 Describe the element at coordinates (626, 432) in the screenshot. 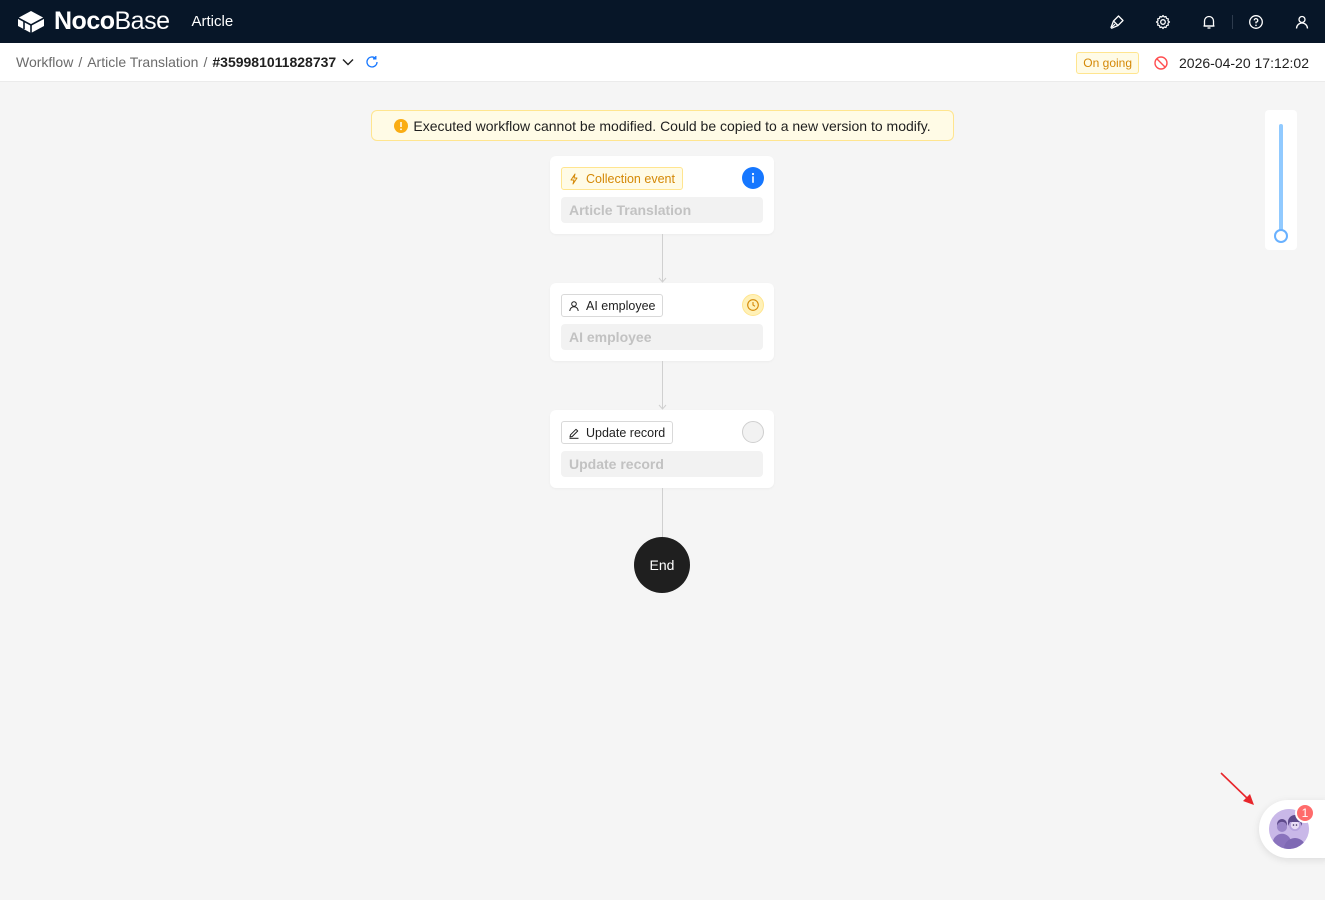

I see `node-type-label: Update record` at that location.